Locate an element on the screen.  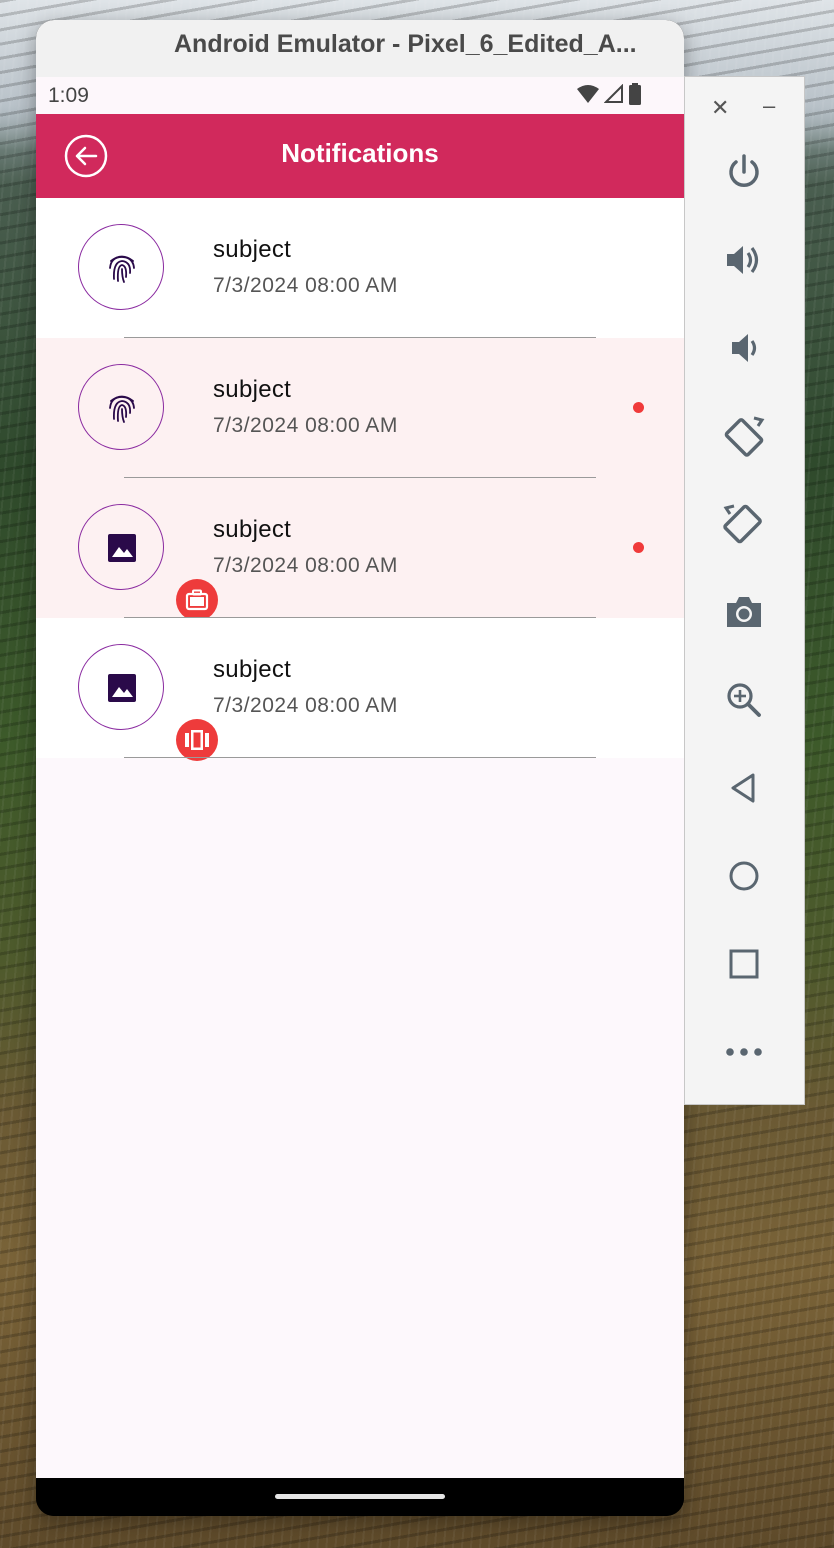
status-time: 1:09 is located at coordinates (68, 95).